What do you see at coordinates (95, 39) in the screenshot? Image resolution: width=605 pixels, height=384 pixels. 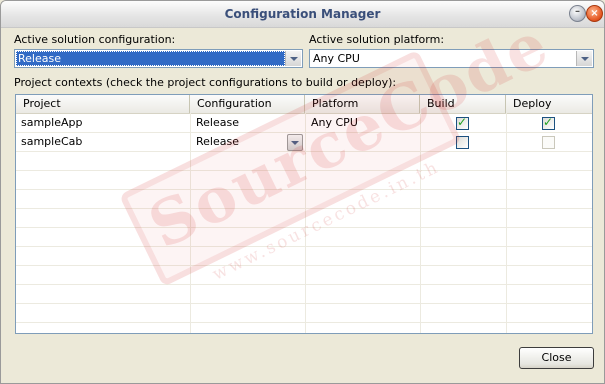 I see `active-config-label: Active solution configuration:` at bounding box center [95, 39].